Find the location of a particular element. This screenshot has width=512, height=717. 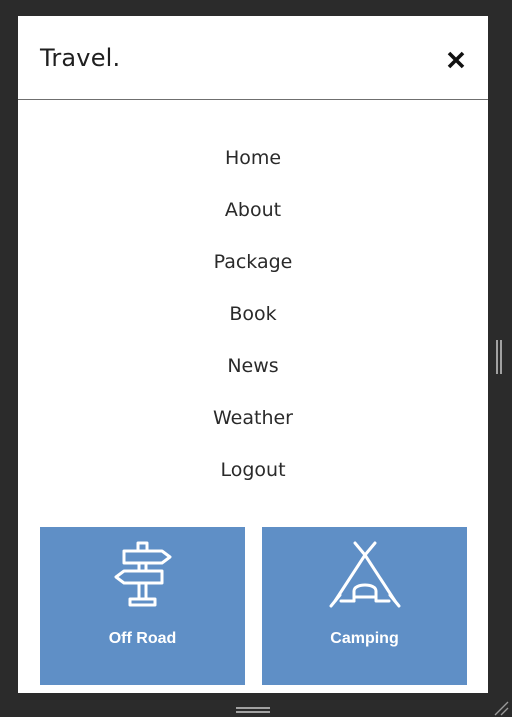

resize-grip-icon is located at coordinates (501, 708).